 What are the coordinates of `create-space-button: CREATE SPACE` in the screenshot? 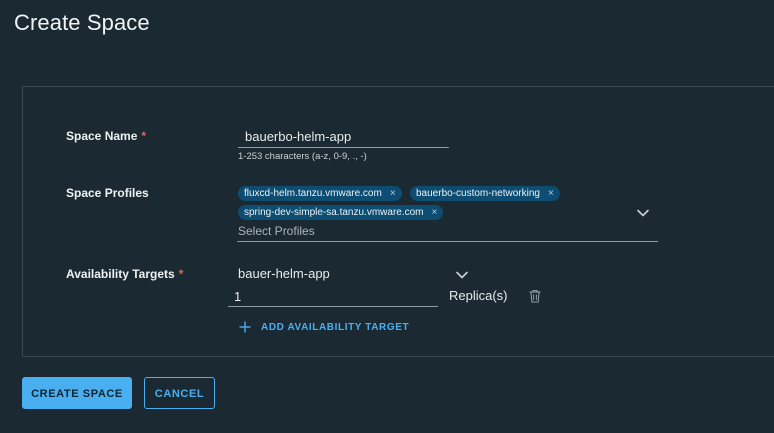 It's located at (77, 393).